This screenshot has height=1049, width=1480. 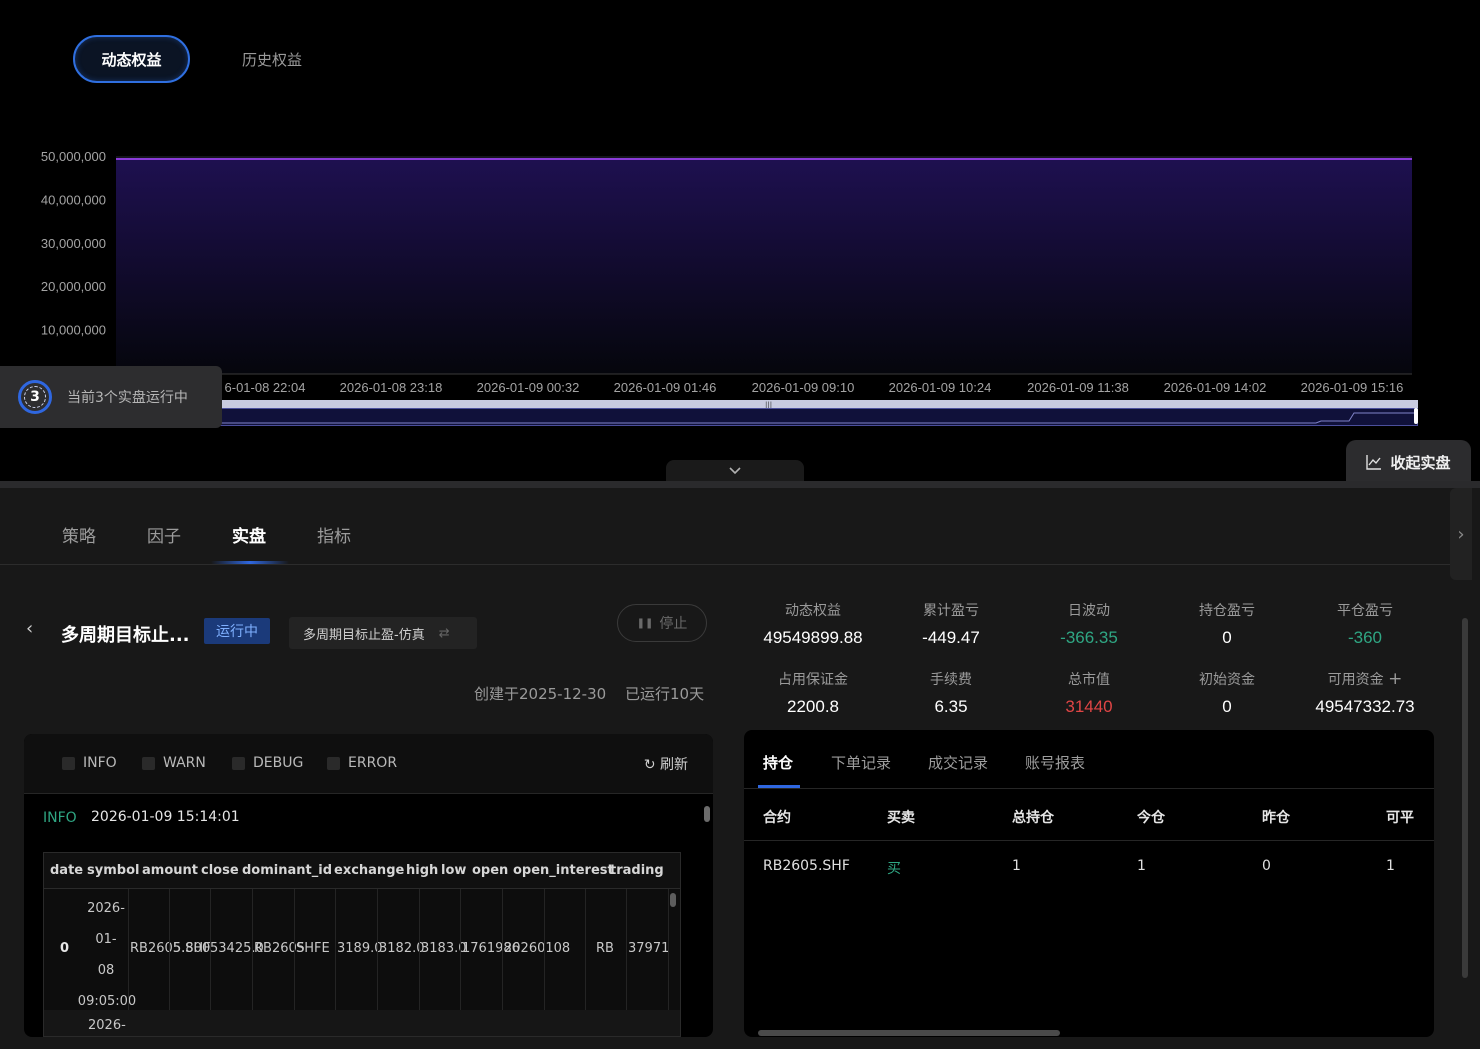 What do you see at coordinates (813, 637) in the screenshot?
I see `stat-value: 49549899.88` at bounding box center [813, 637].